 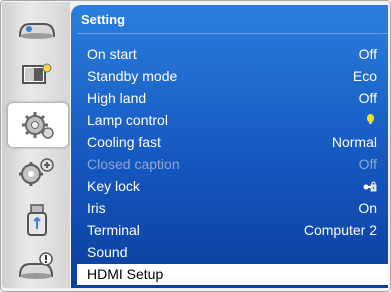 I want to click on title-divider, so click(x=232, y=33).